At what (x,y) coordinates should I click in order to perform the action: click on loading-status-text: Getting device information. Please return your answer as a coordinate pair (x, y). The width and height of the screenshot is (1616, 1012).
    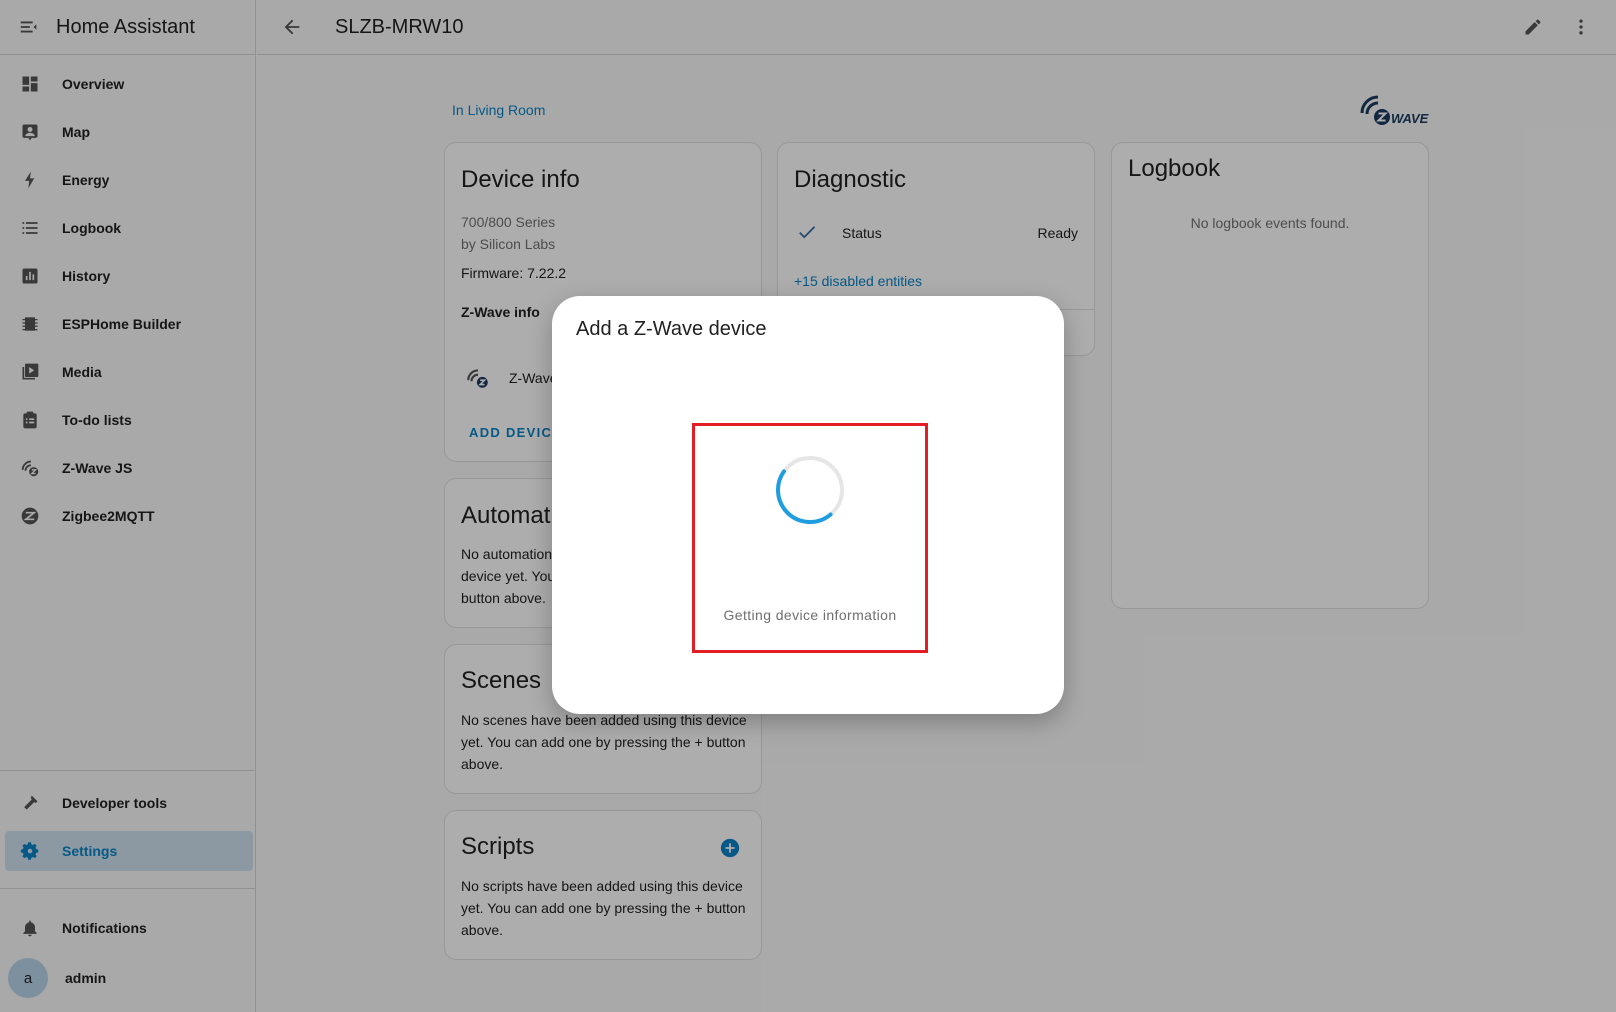
    Looking at the image, I should click on (810, 615).